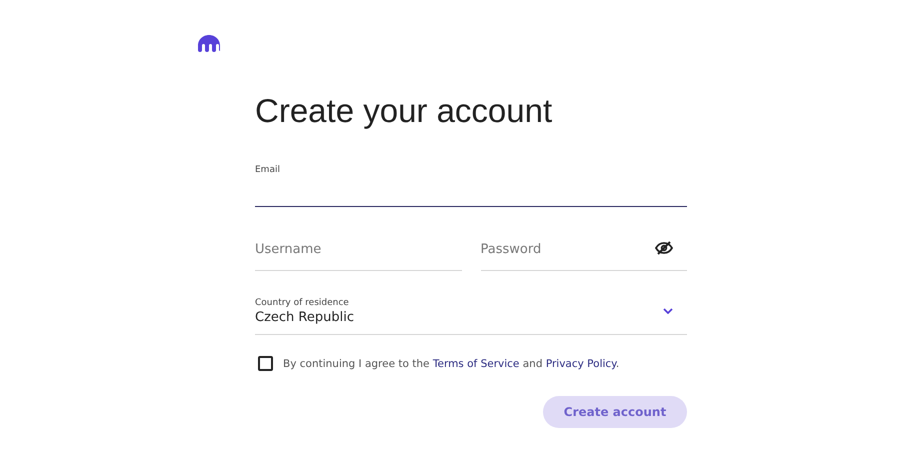 This screenshot has width=900, height=467. I want to click on terms-link: Terms of Service, so click(476, 364).